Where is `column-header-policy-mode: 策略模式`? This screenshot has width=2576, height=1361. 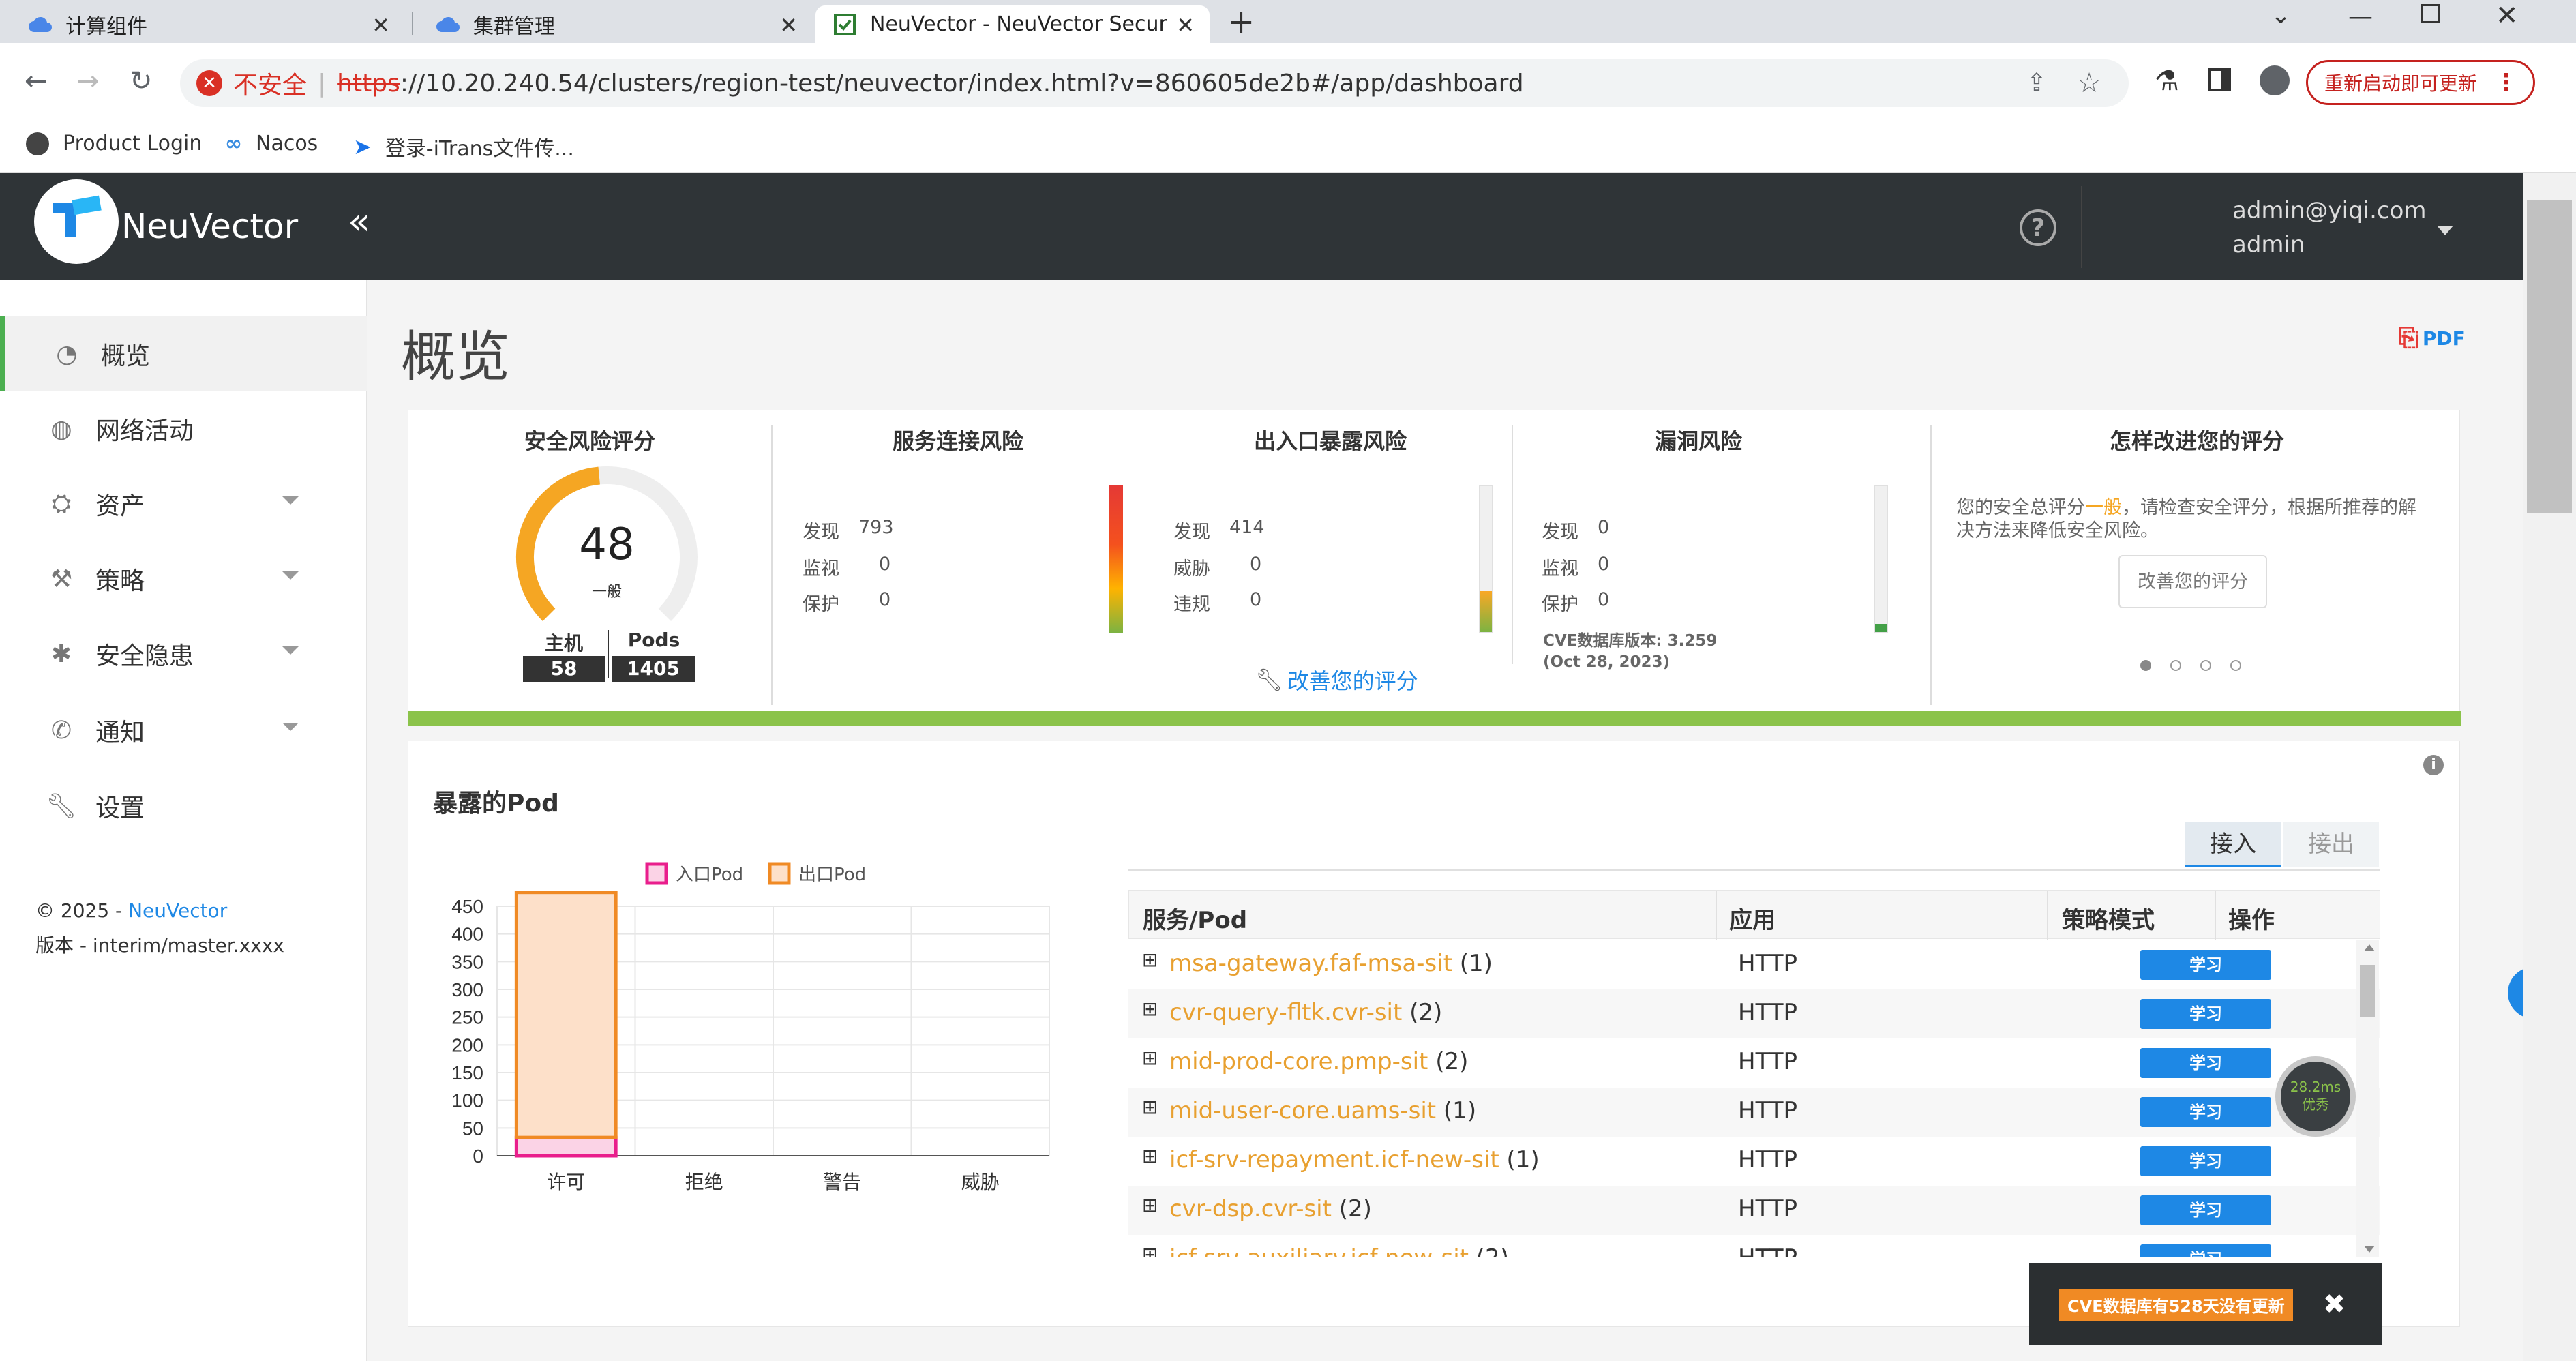 column-header-policy-mode: 策略模式 is located at coordinates (2108, 918).